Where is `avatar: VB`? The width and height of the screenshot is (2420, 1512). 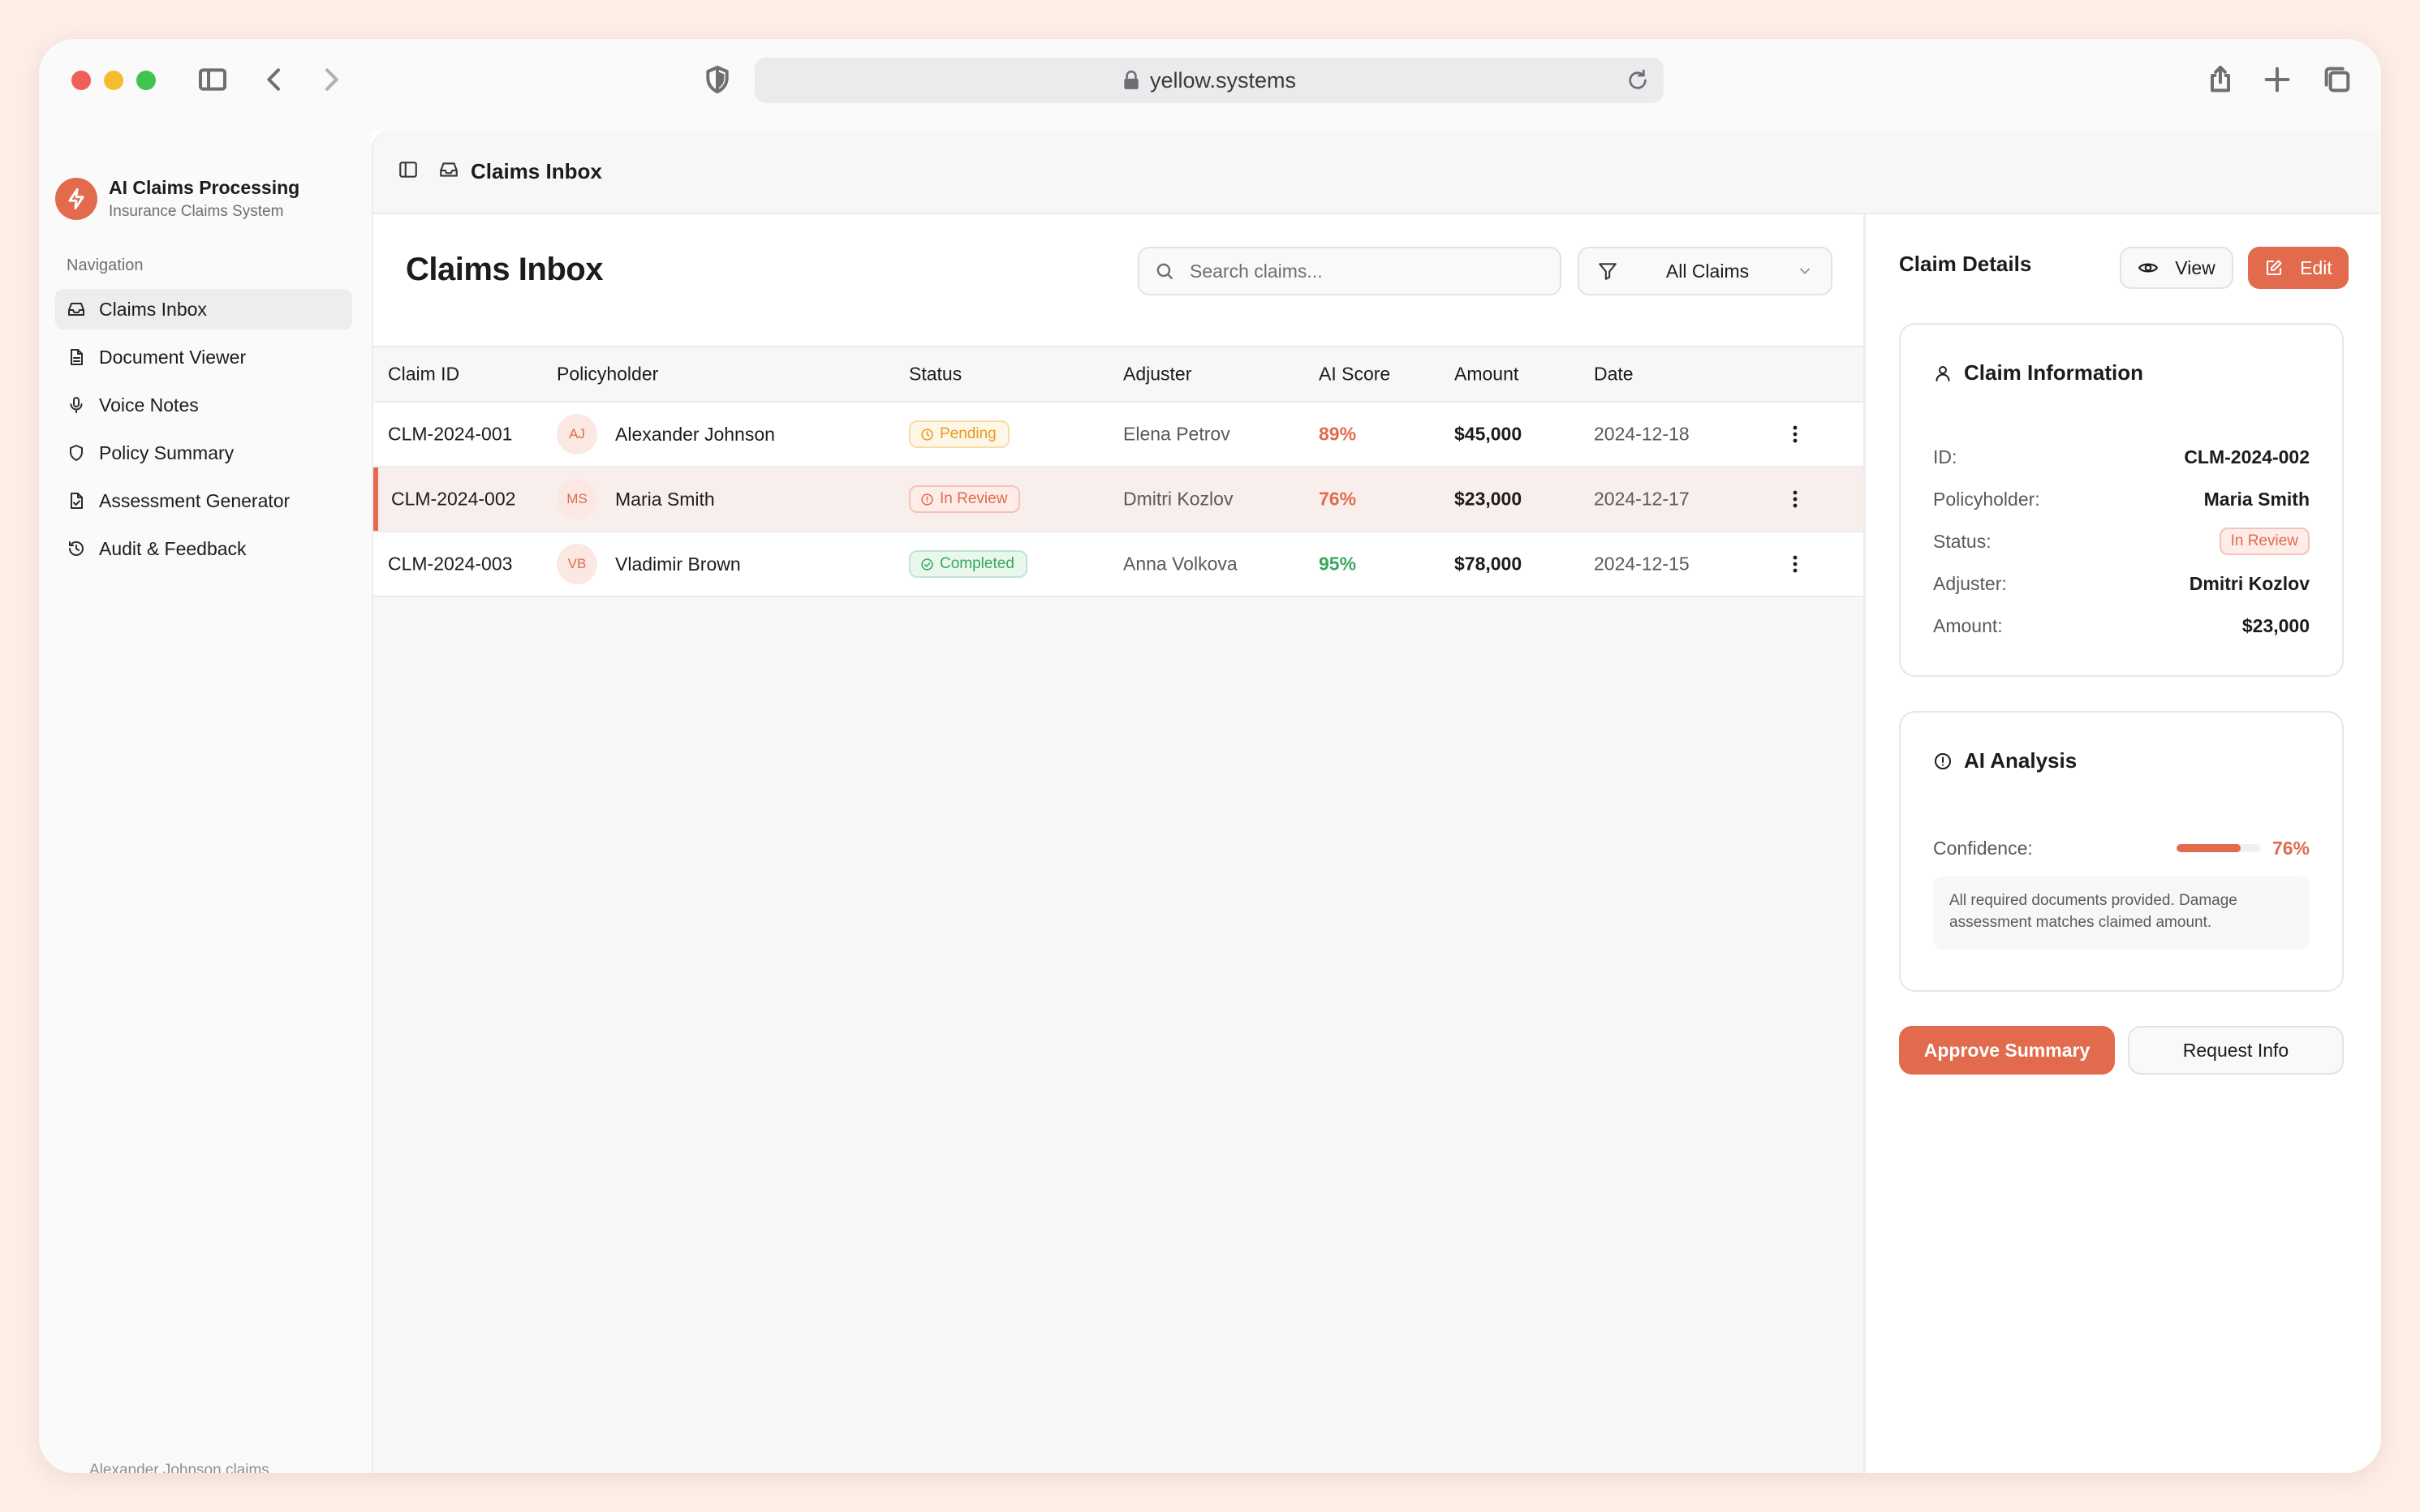 avatar: VB is located at coordinates (577, 564).